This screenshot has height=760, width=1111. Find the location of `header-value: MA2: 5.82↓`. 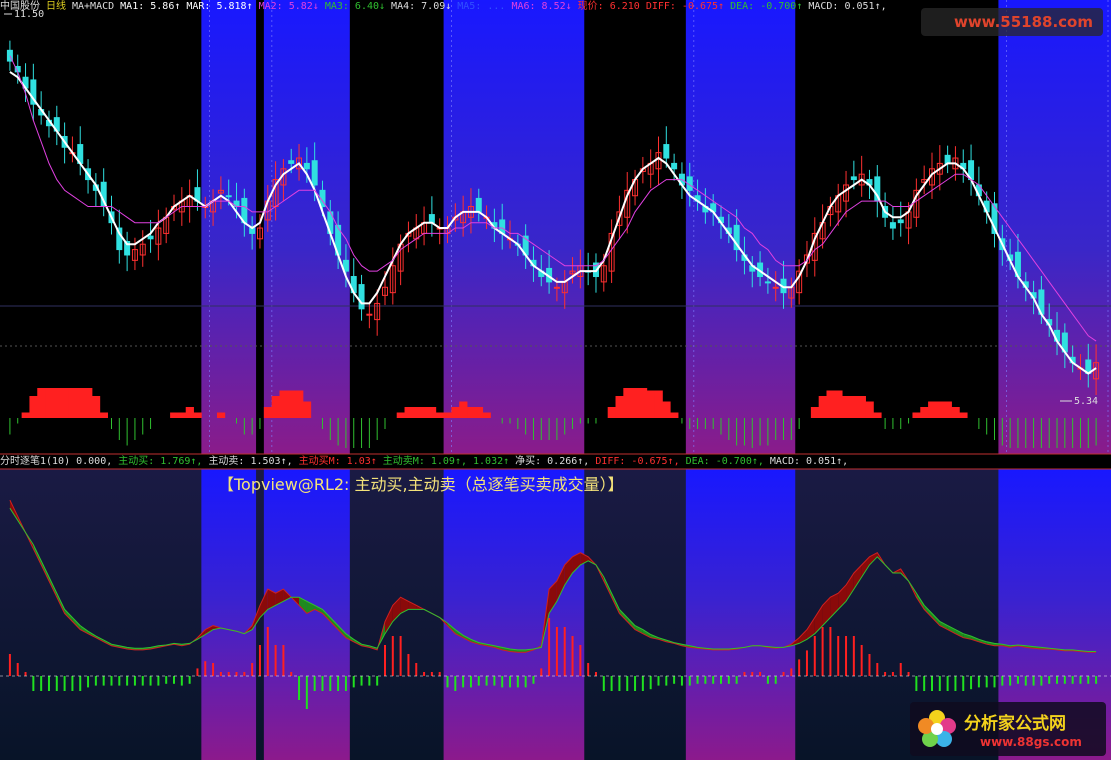

header-value: MA2: 5.82↓ is located at coordinates (288, 6).